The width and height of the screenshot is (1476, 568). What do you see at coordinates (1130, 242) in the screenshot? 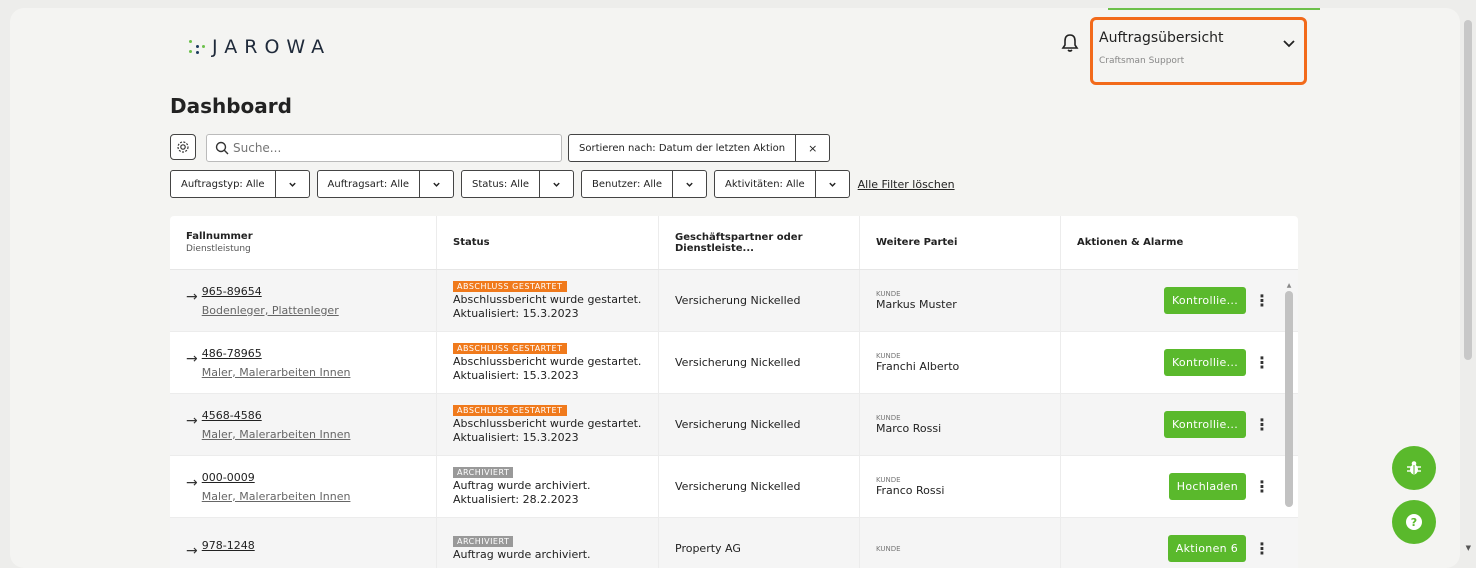
I see `header-actions-label: Aktionen & Alarme` at bounding box center [1130, 242].